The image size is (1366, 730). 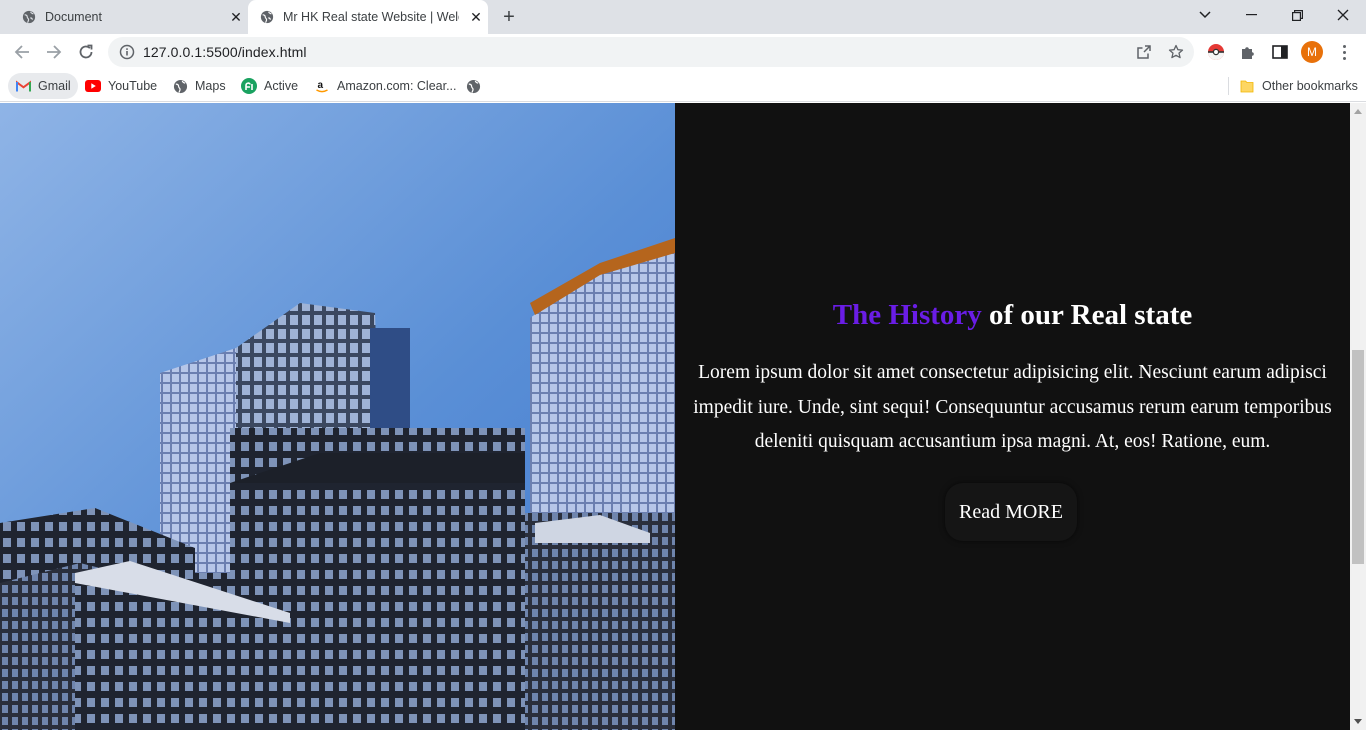 What do you see at coordinates (1358, 111) in the screenshot?
I see `scroll-up-arrow-icon` at bounding box center [1358, 111].